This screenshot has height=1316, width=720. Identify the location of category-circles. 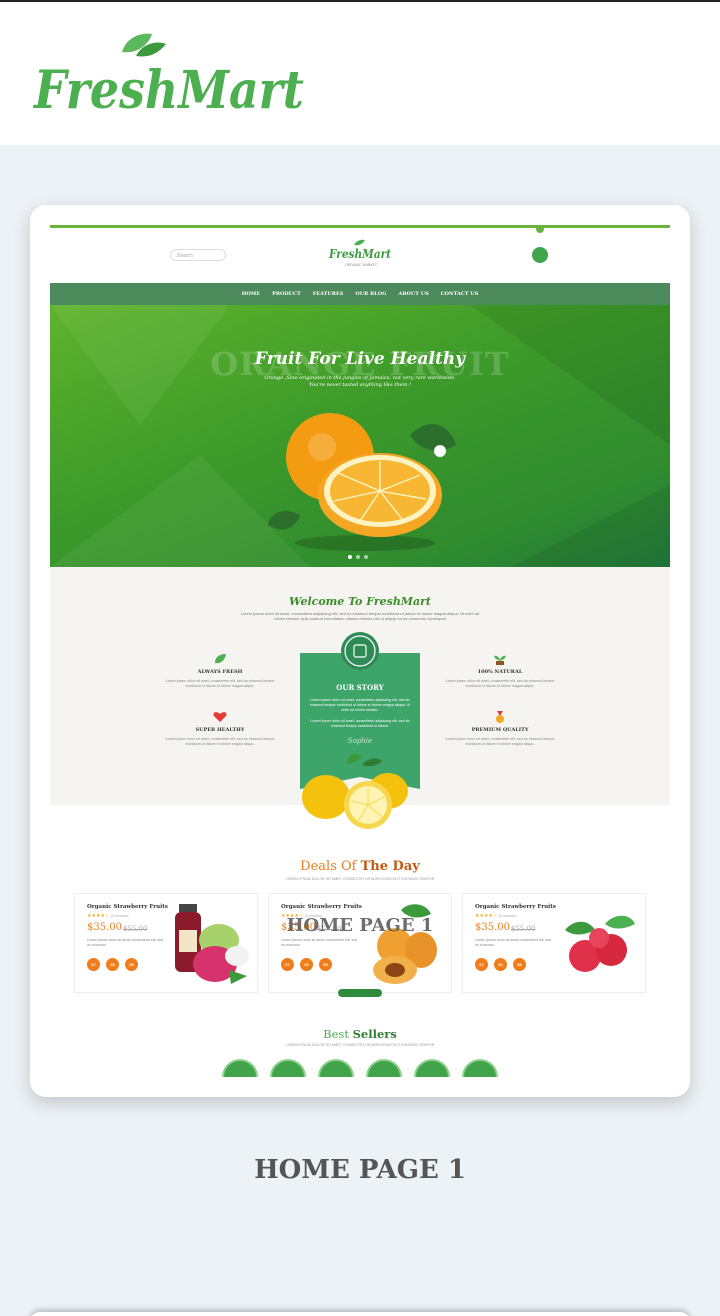
(360, 1068).